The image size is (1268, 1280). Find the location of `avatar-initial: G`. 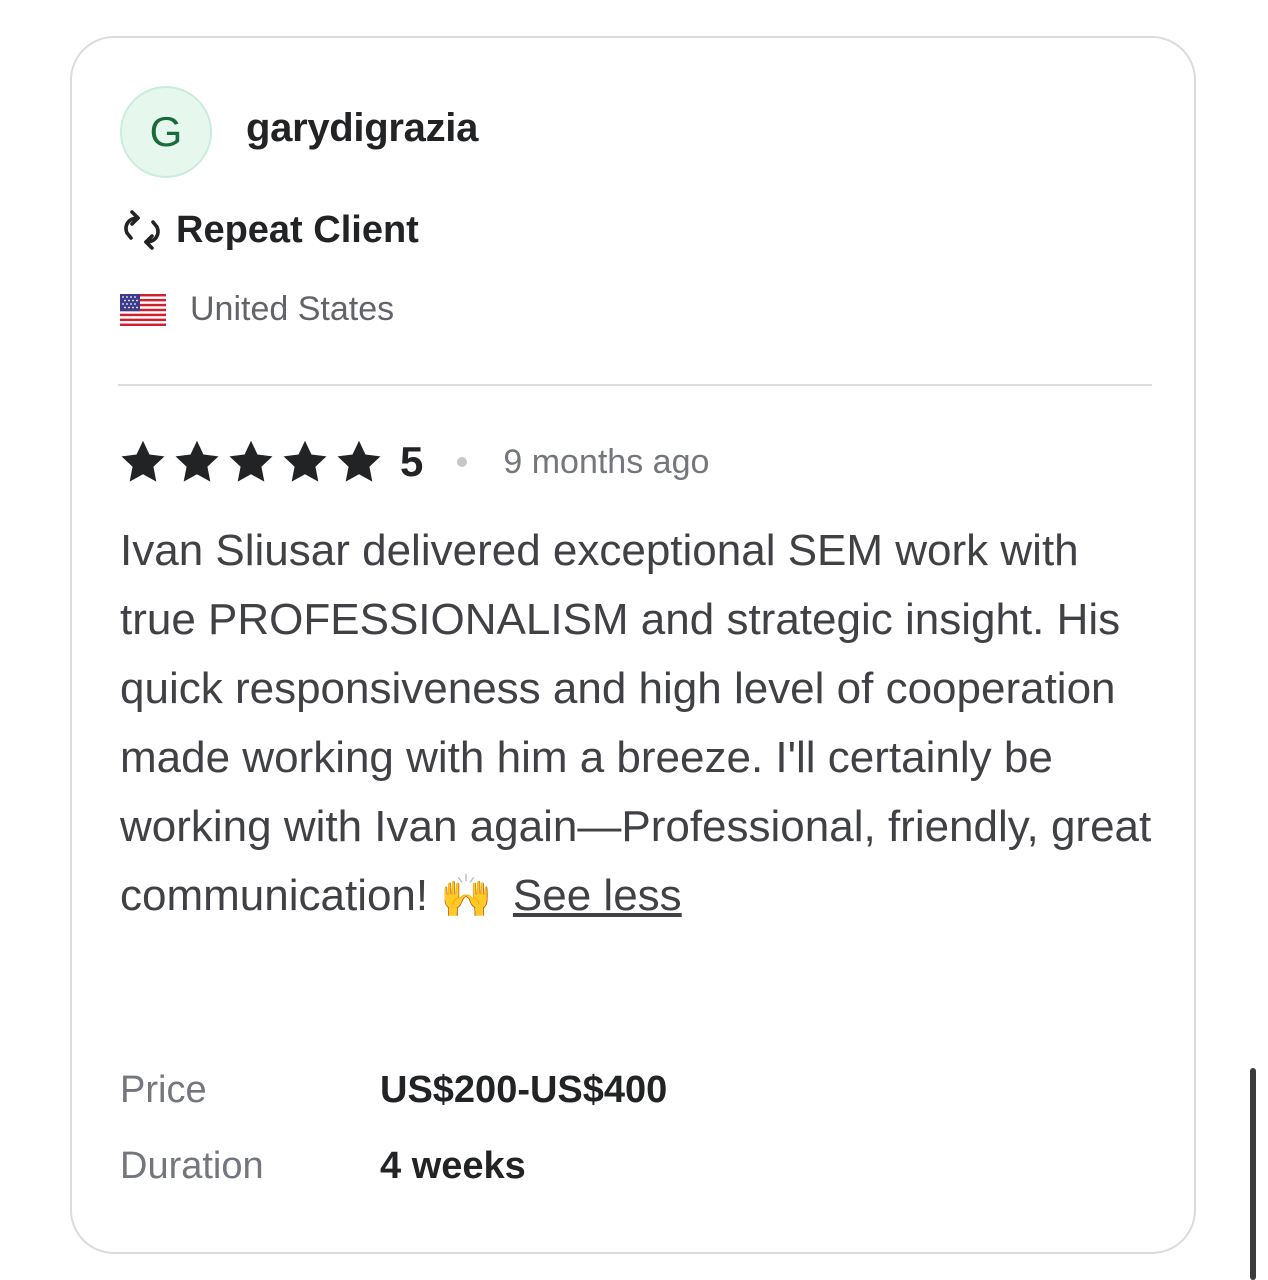

avatar-initial: G is located at coordinates (166, 131).